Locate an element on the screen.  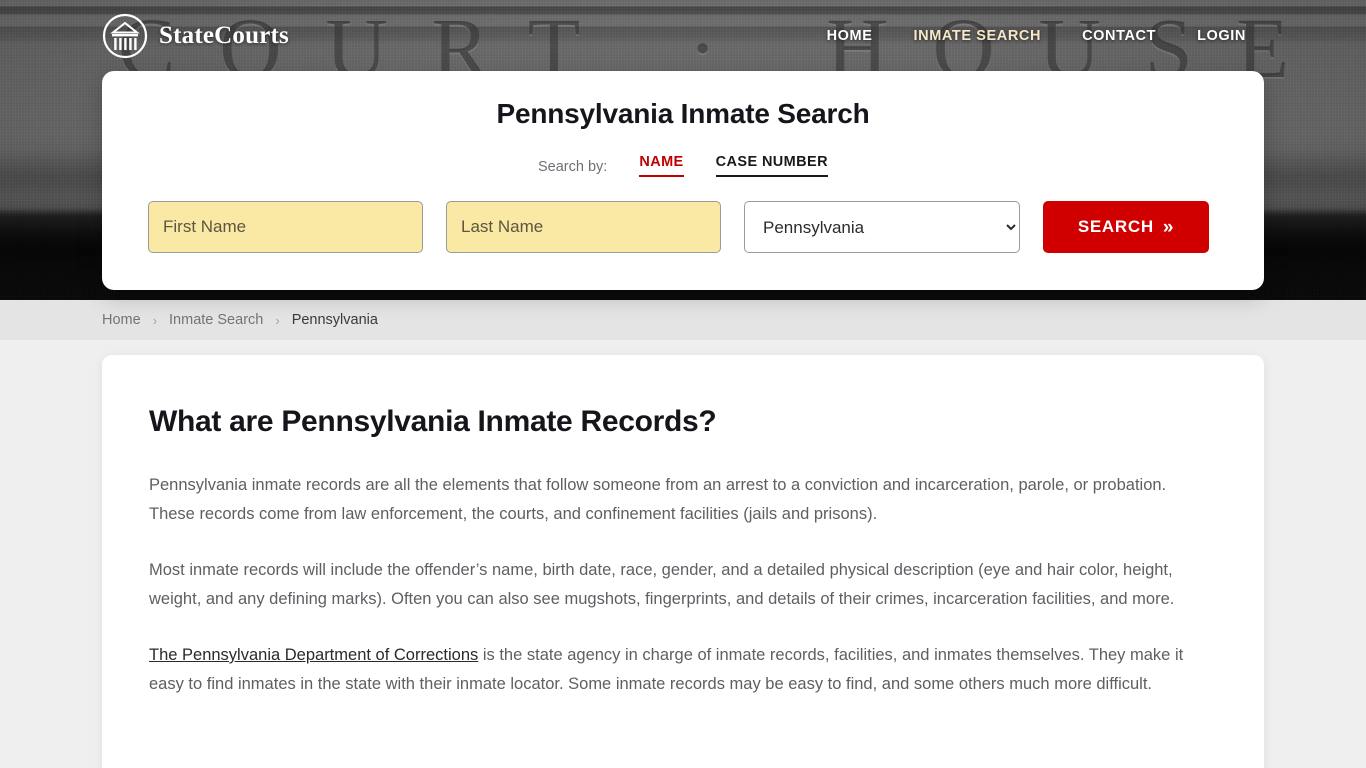
nav-item-home: HOME is located at coordinates (850, 36).